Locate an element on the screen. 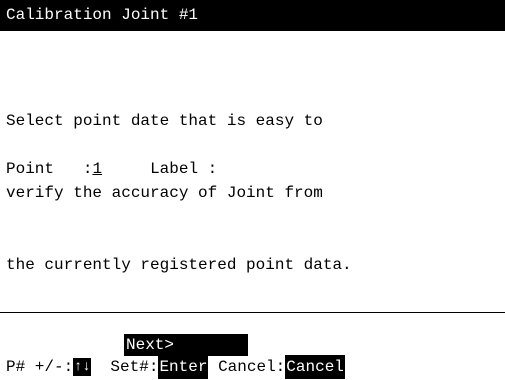 The height and width of the screenshot is (380, 505). up-down-arrows-key: ↑↓ is located at coordinates (82, 367).